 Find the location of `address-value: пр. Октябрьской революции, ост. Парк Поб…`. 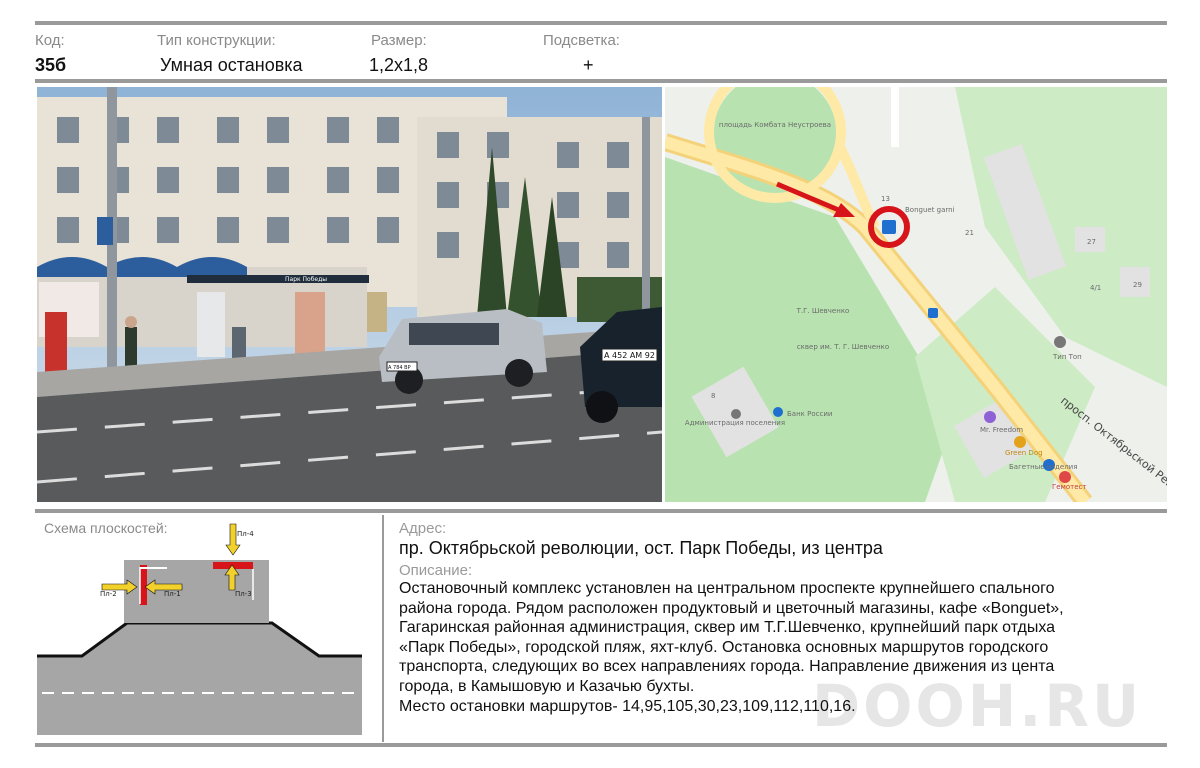

address-value: пр. Октябрьской революции, ост. Парк Поб… is located at coordinates (641, 548).